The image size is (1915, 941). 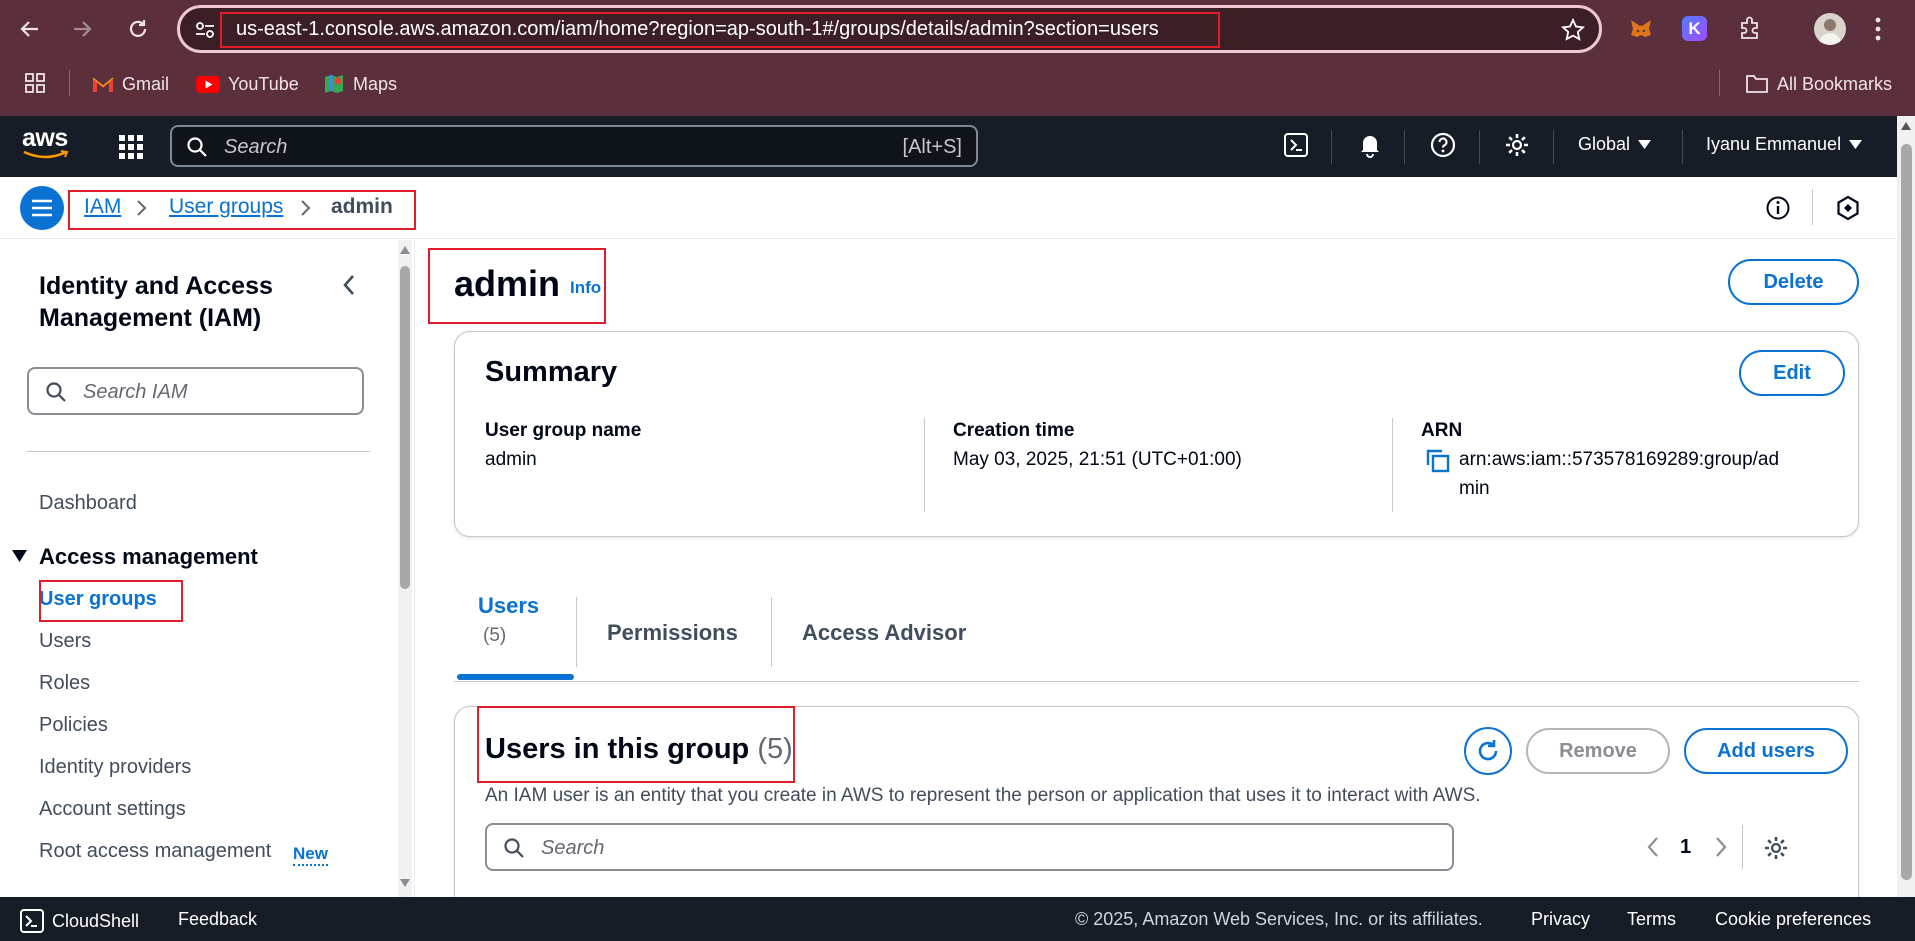 I want to click on creation-time-value: May 03, 2025, 21:51 (UTC+01:00), so click(x=1097, y=459).